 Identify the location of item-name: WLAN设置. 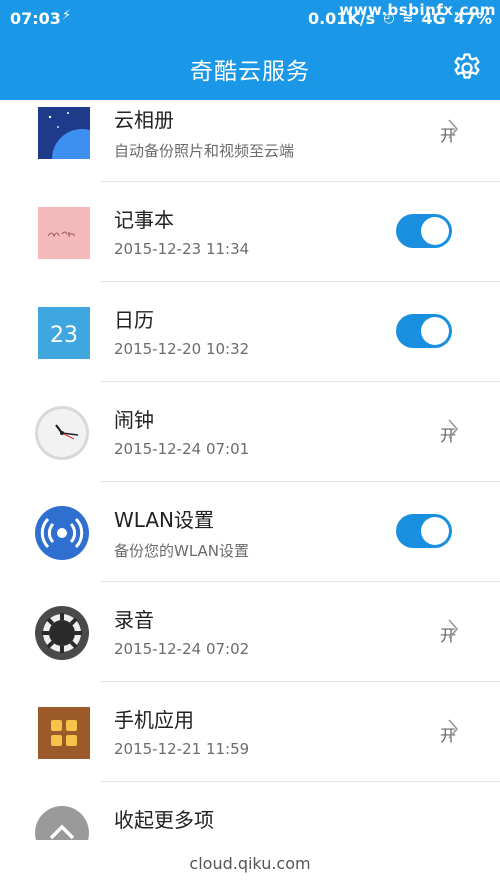
(164, 520).